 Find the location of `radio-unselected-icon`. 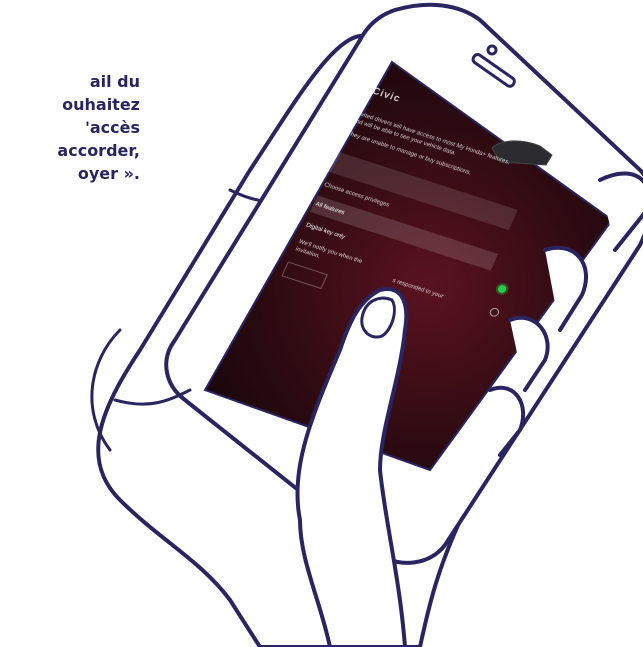

radio-unselected-icon is located at coordinates (494, 312).